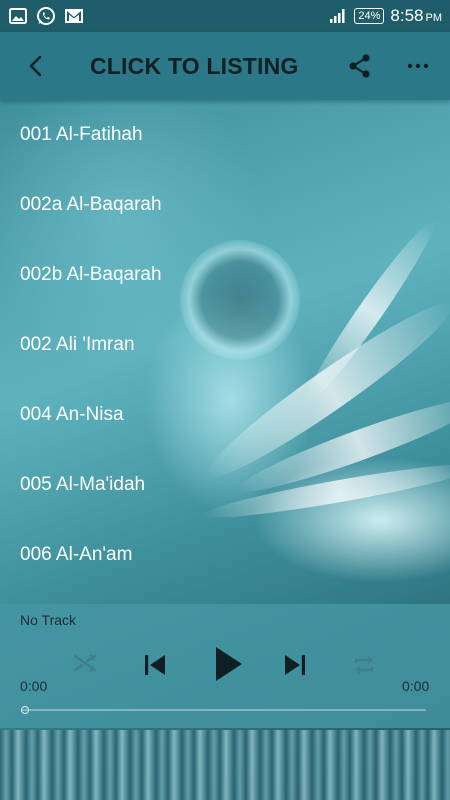  I want to click on repeat-button, so click(364, 665).